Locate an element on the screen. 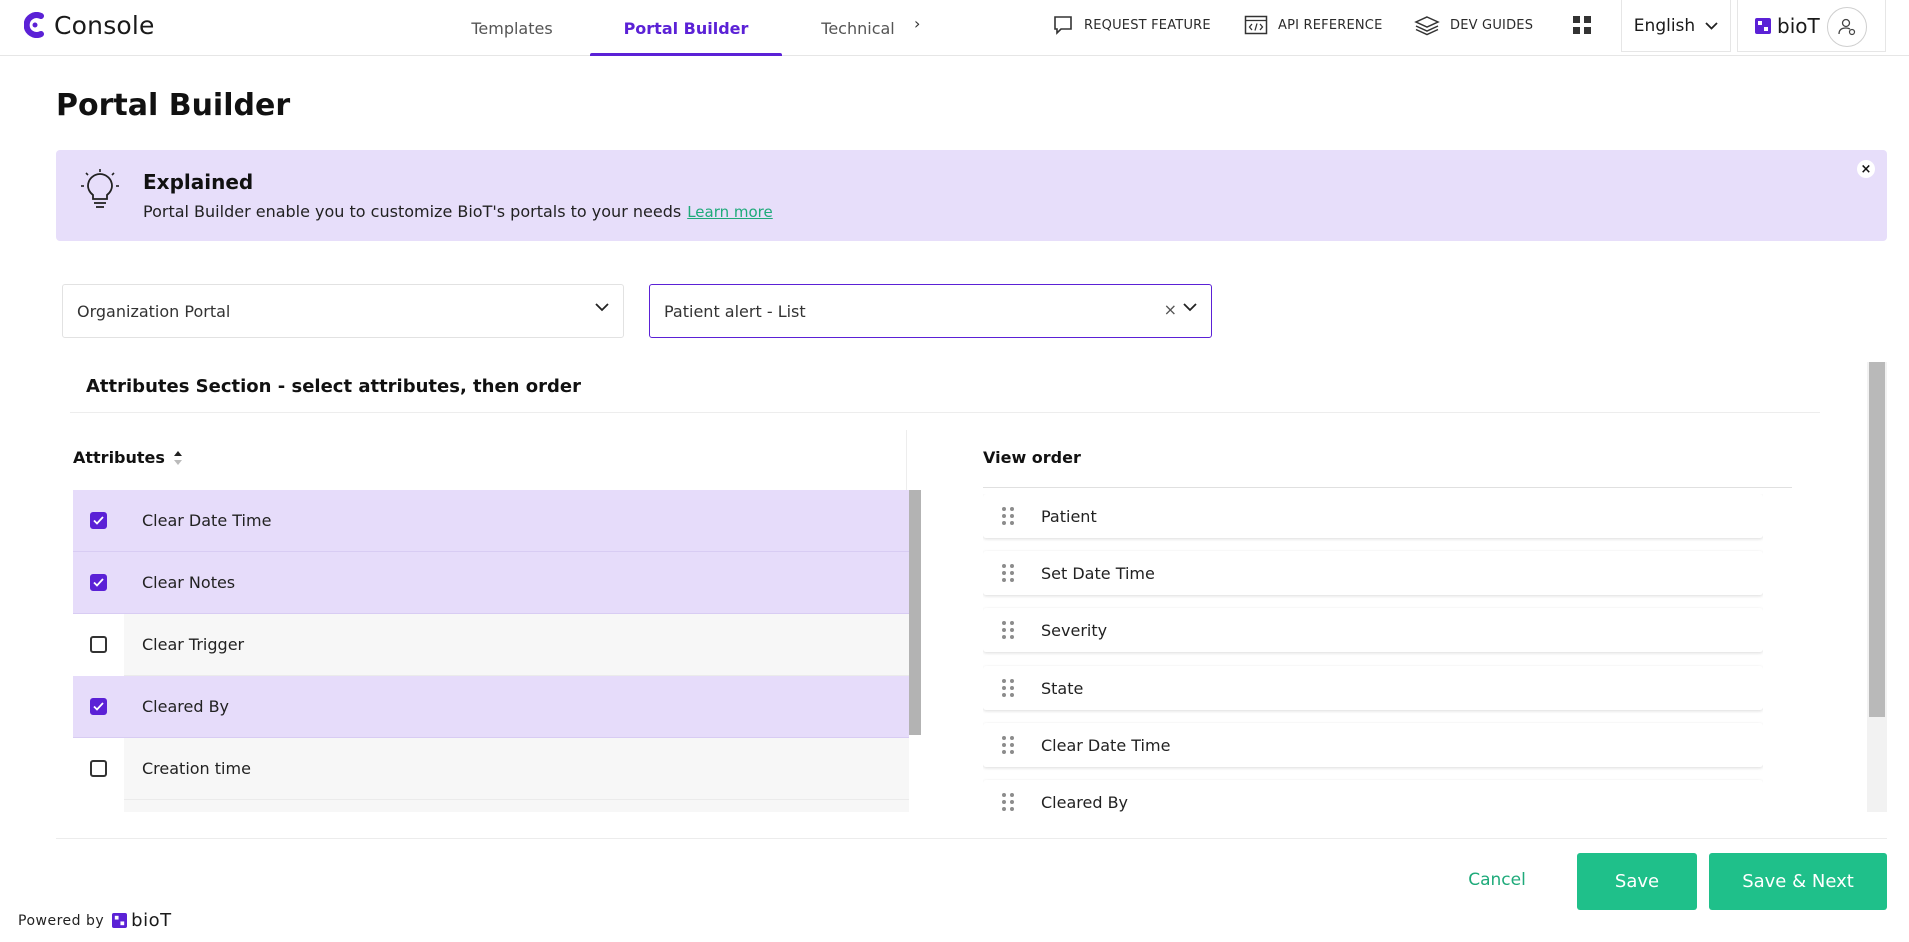 The image size is (1909, 942). tab-templates-label: Templates is located at coordinates (512, 28).